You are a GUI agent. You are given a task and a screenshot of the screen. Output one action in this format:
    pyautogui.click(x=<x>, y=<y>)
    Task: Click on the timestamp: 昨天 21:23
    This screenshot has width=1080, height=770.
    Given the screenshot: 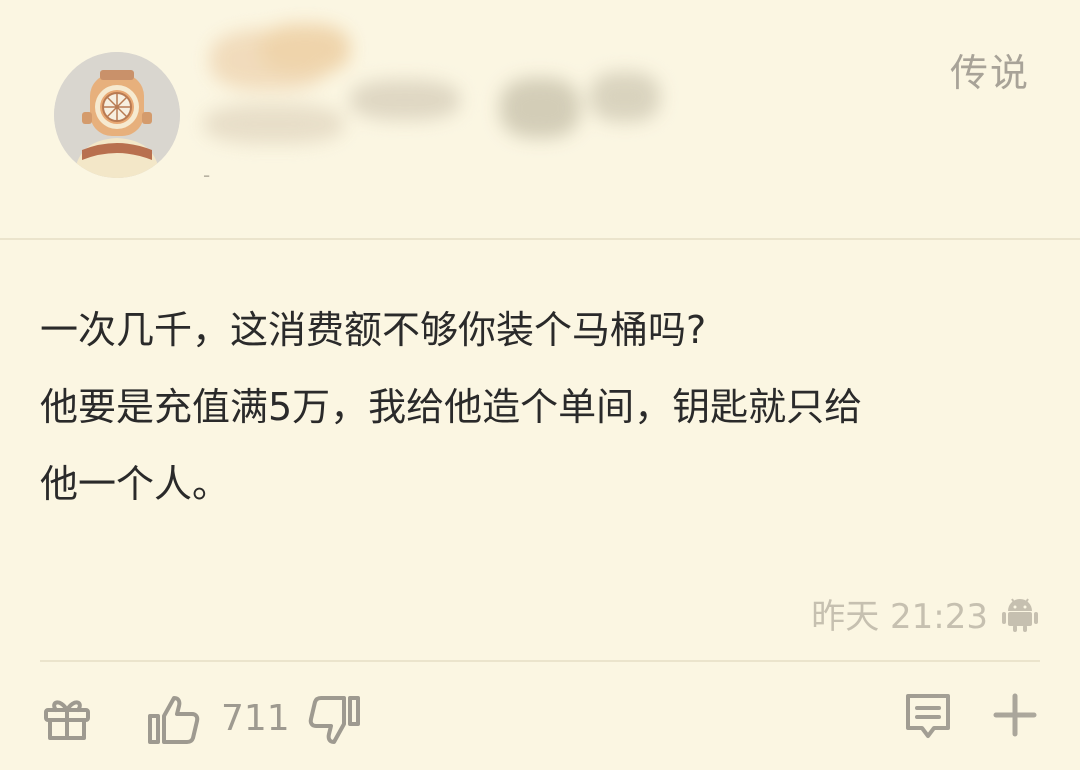 What is the action you would take?
    pyautogui.click(x=899, y=616)
    